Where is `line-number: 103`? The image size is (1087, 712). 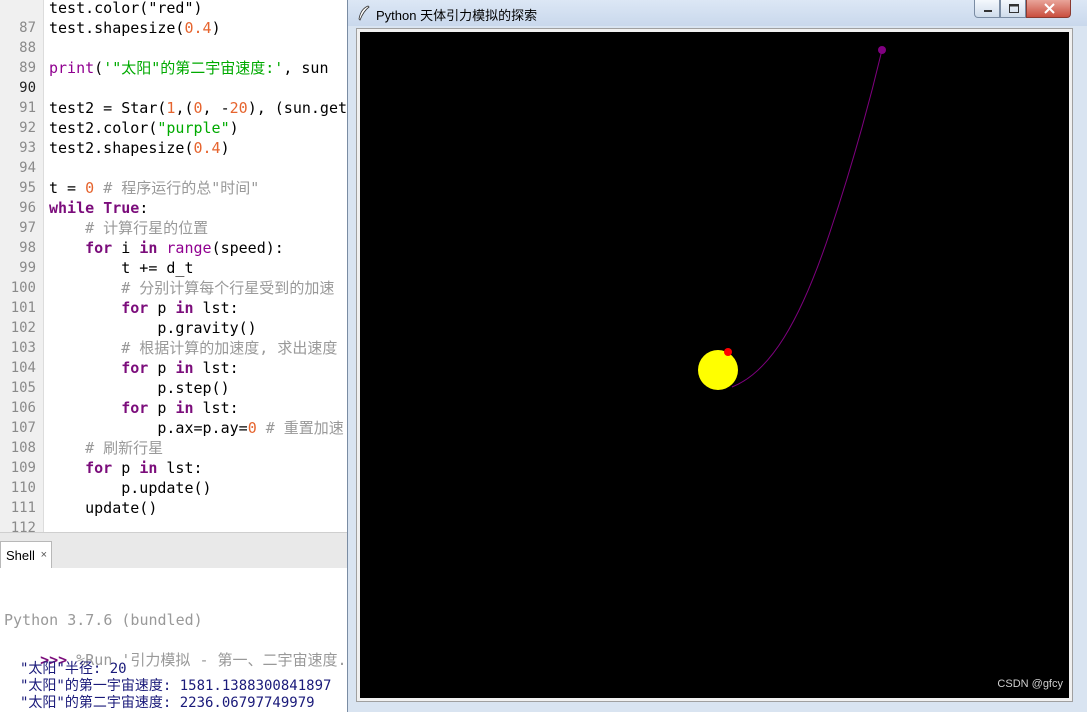 line-number: 103 is located at coordinates (23, 348).